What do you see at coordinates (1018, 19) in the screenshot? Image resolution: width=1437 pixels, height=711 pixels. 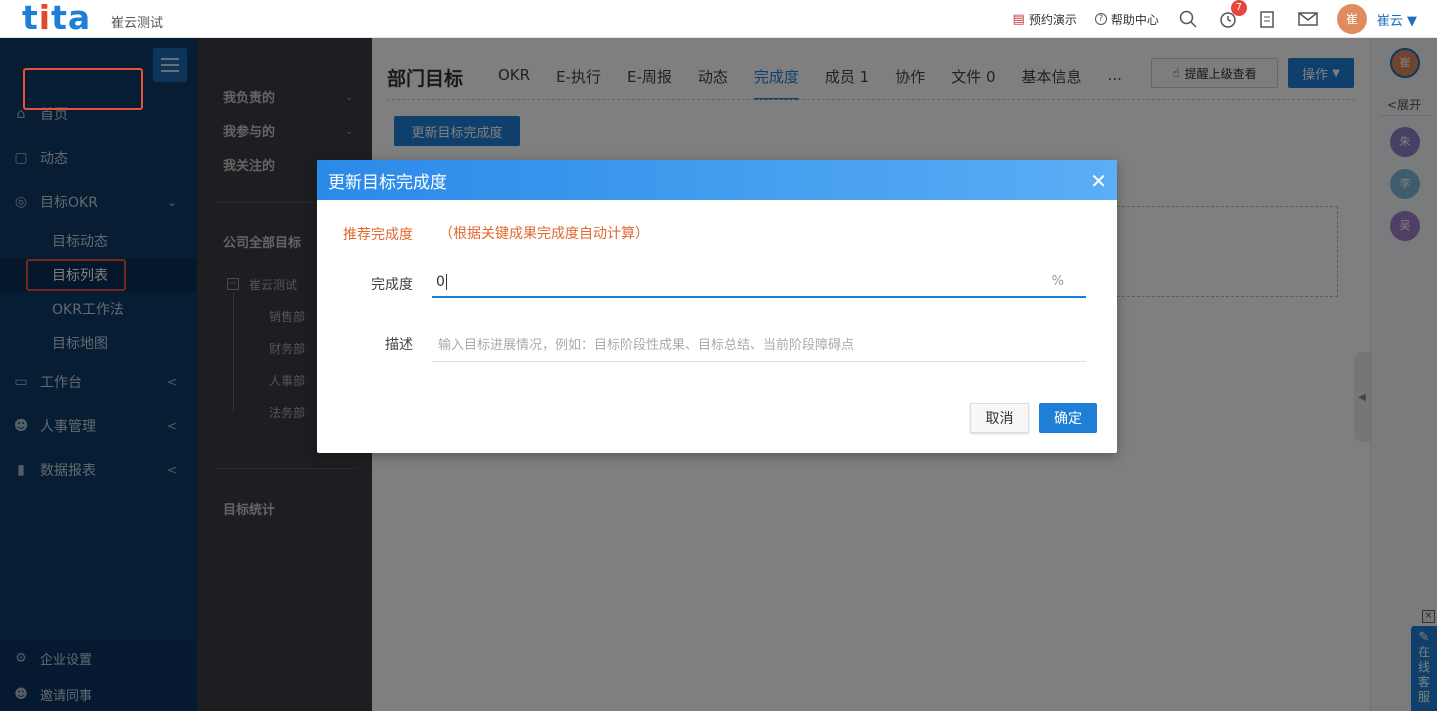 I see `book-icon: ▤` at bounding box center [1018, 19].